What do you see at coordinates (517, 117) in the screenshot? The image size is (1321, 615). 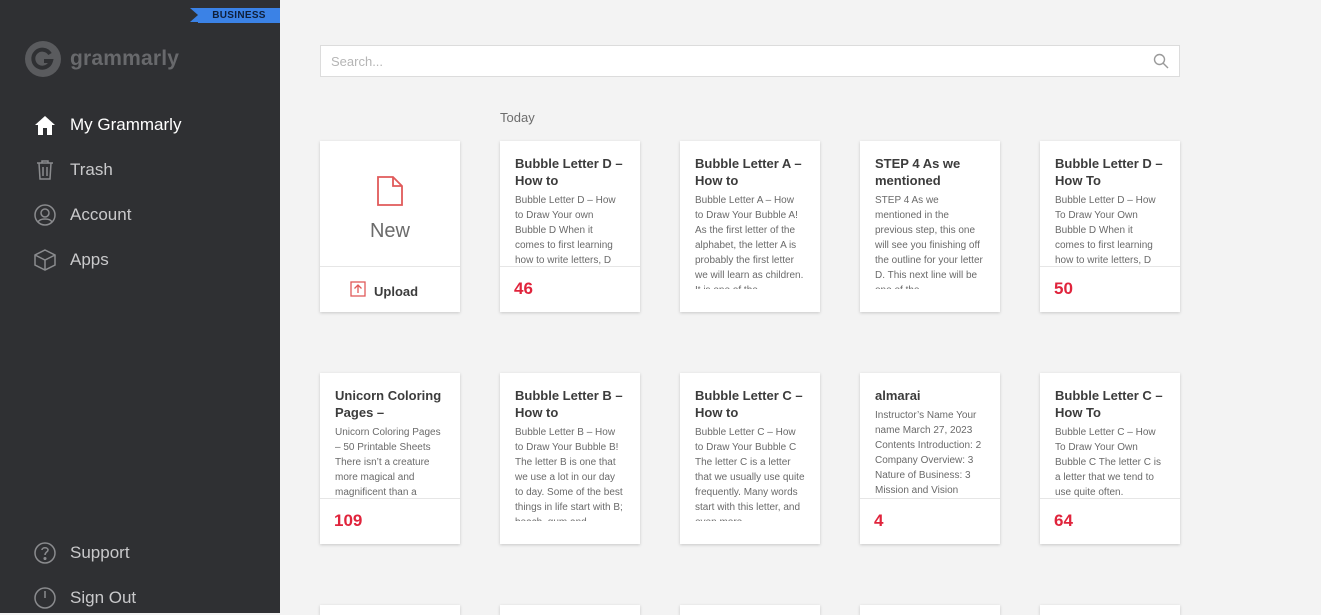 I see `section-label-today: Today` at bounding box center [517, 117].